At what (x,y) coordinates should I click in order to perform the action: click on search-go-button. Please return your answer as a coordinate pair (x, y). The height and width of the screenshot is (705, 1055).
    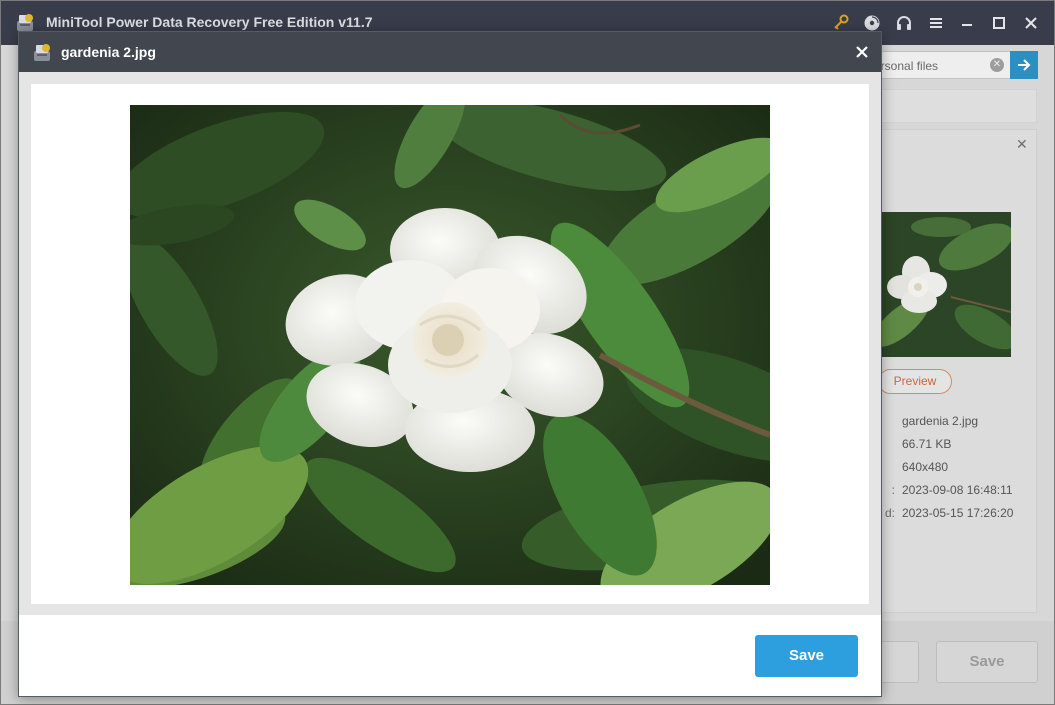
    Looking at the image, I should click on (1024, 65).